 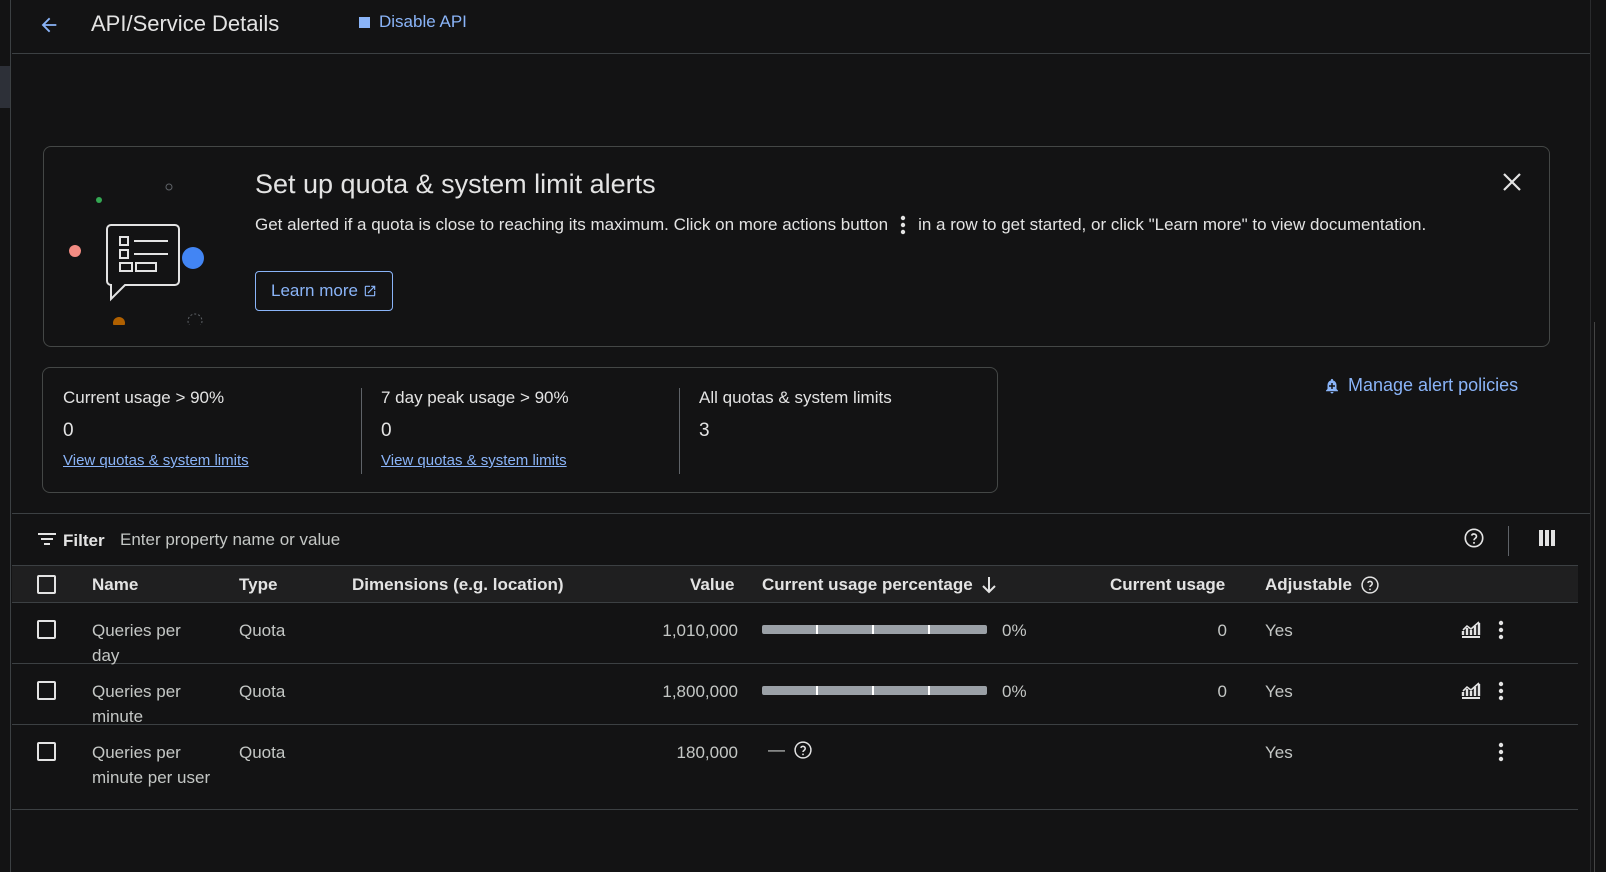 I want to click on manage-alert-policies-button: Manage alert policies, so click(x=1420, y=385).